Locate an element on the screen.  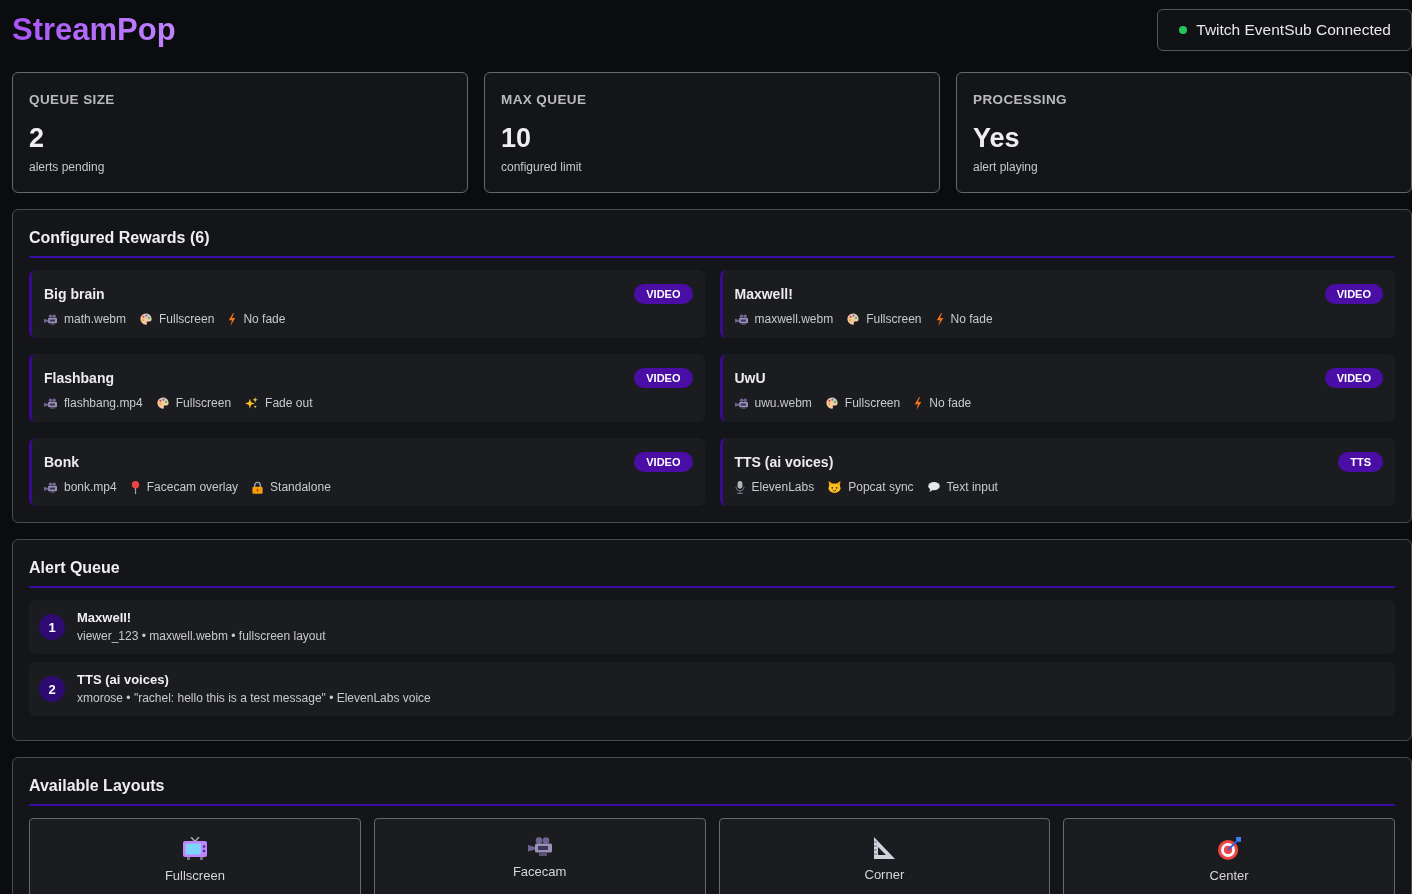
reward-detail: Standalone is located at coordinates (300, 487).